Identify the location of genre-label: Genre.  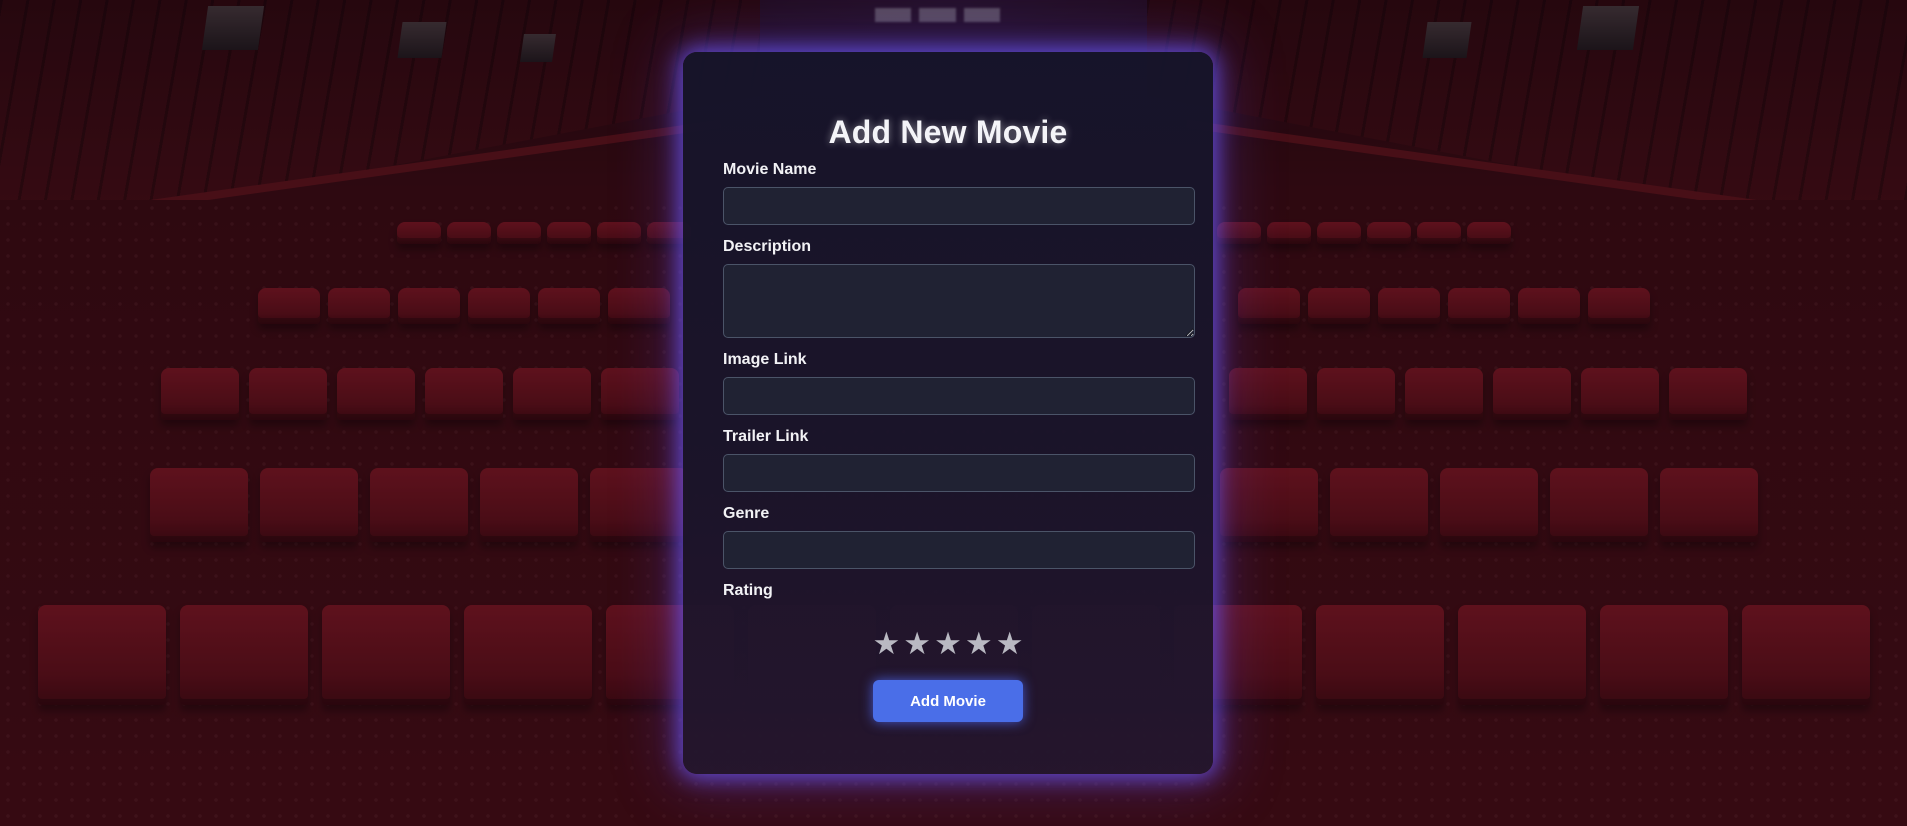
(746, 513).